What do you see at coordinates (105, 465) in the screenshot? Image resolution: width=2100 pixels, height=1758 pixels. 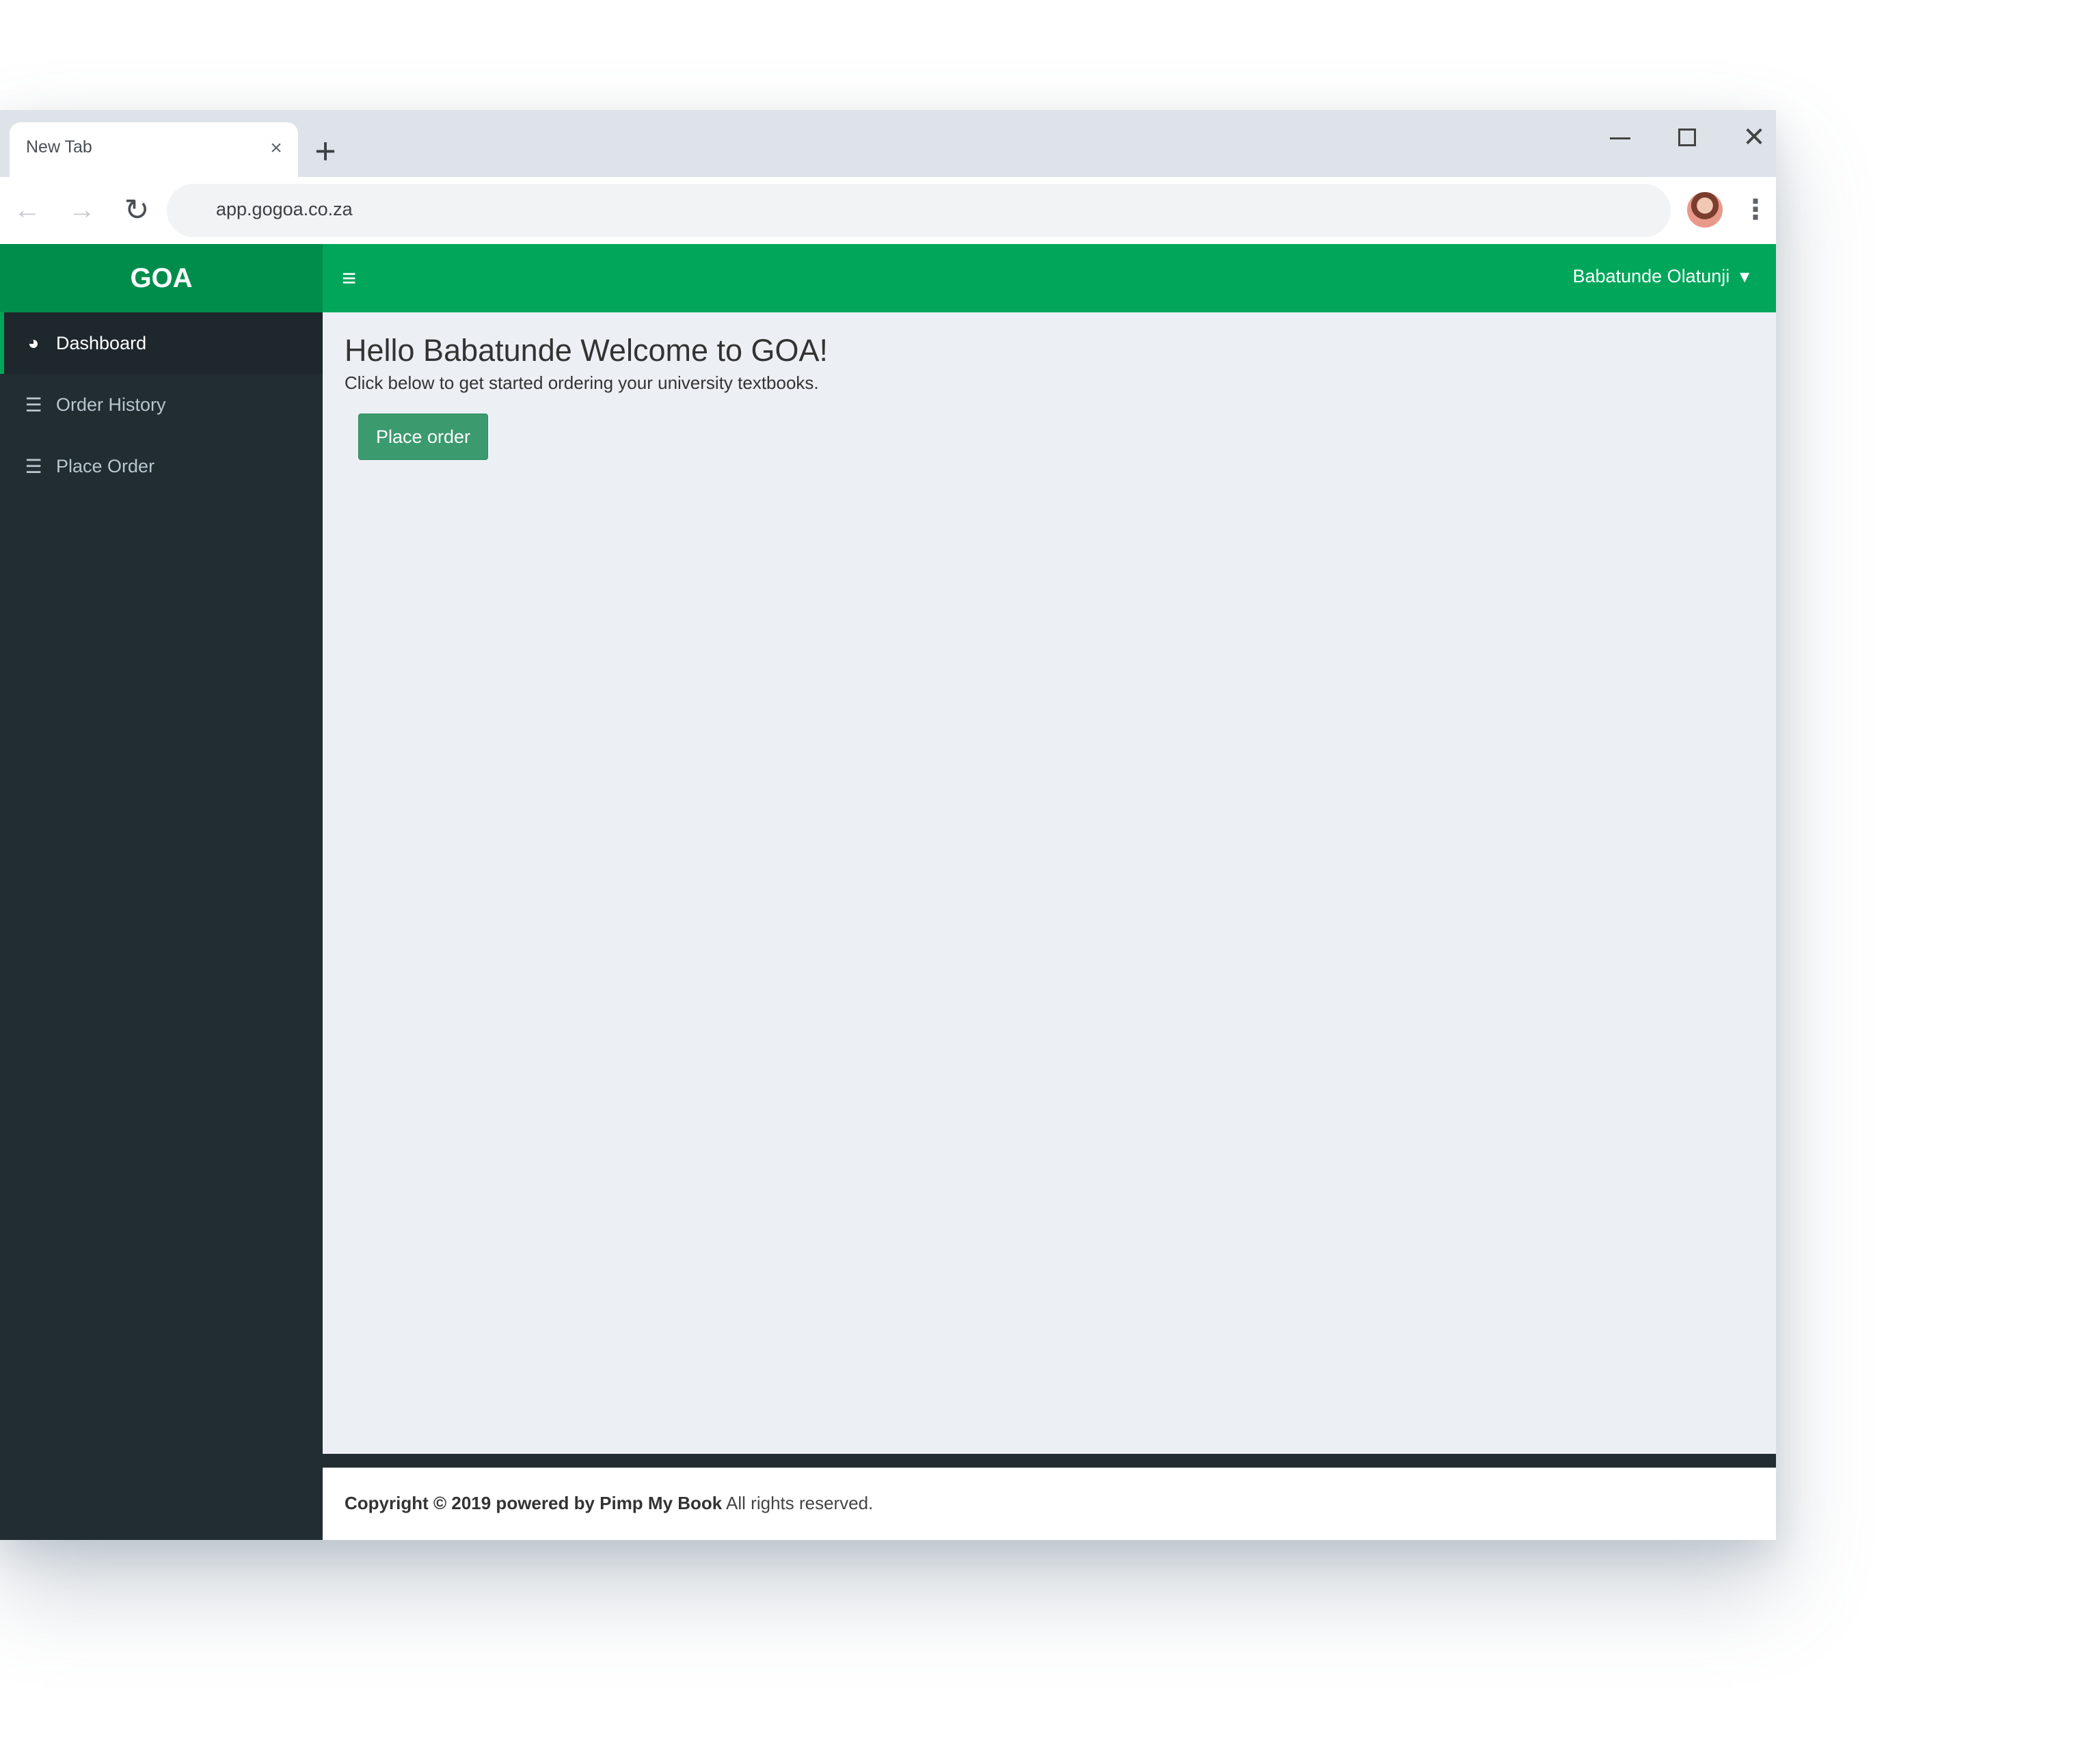 I see `sidebar-item-label: Place Order` at bounding box center [105, 465].